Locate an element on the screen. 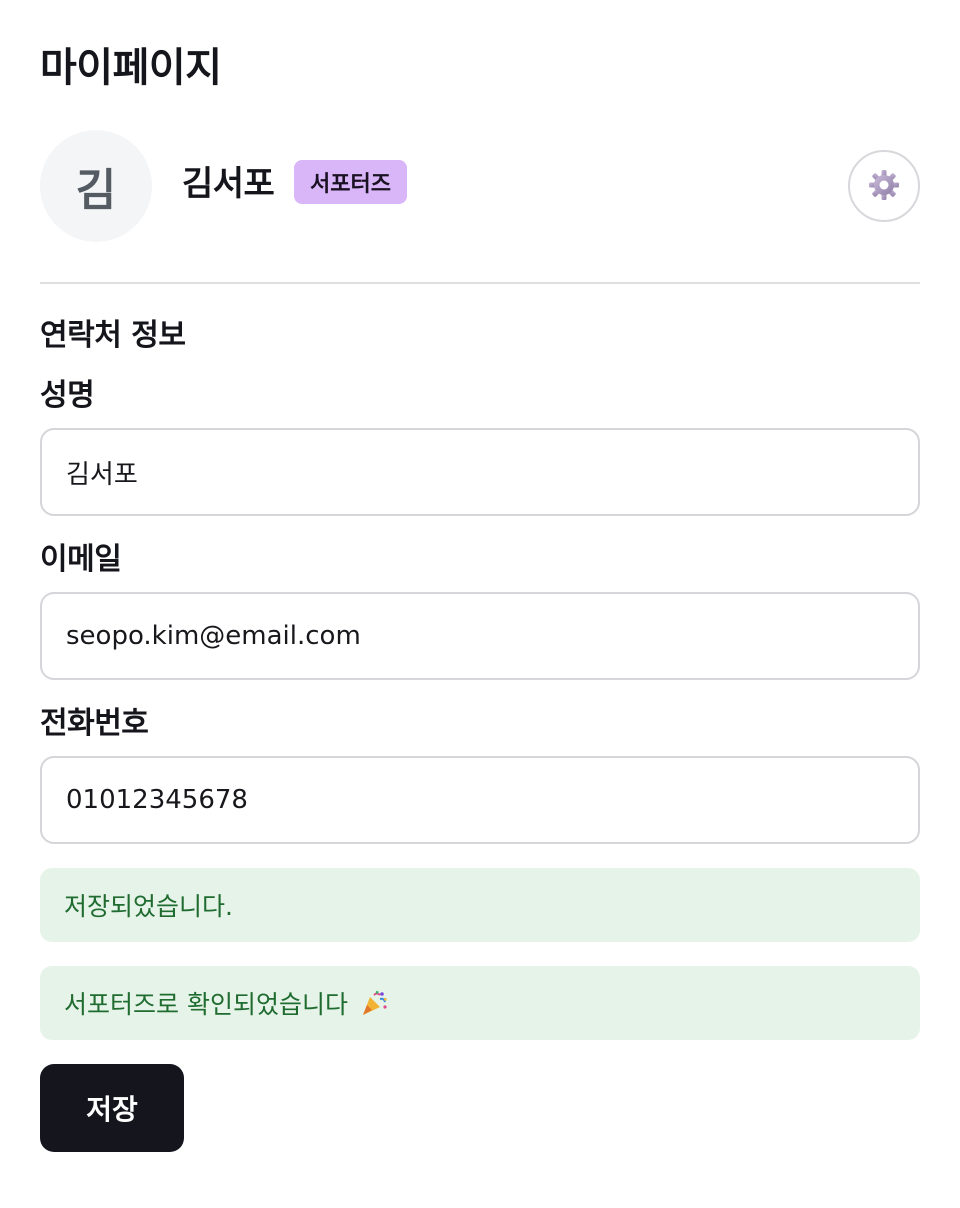  save-button: 저장 is located at coordinates (112, 1108).